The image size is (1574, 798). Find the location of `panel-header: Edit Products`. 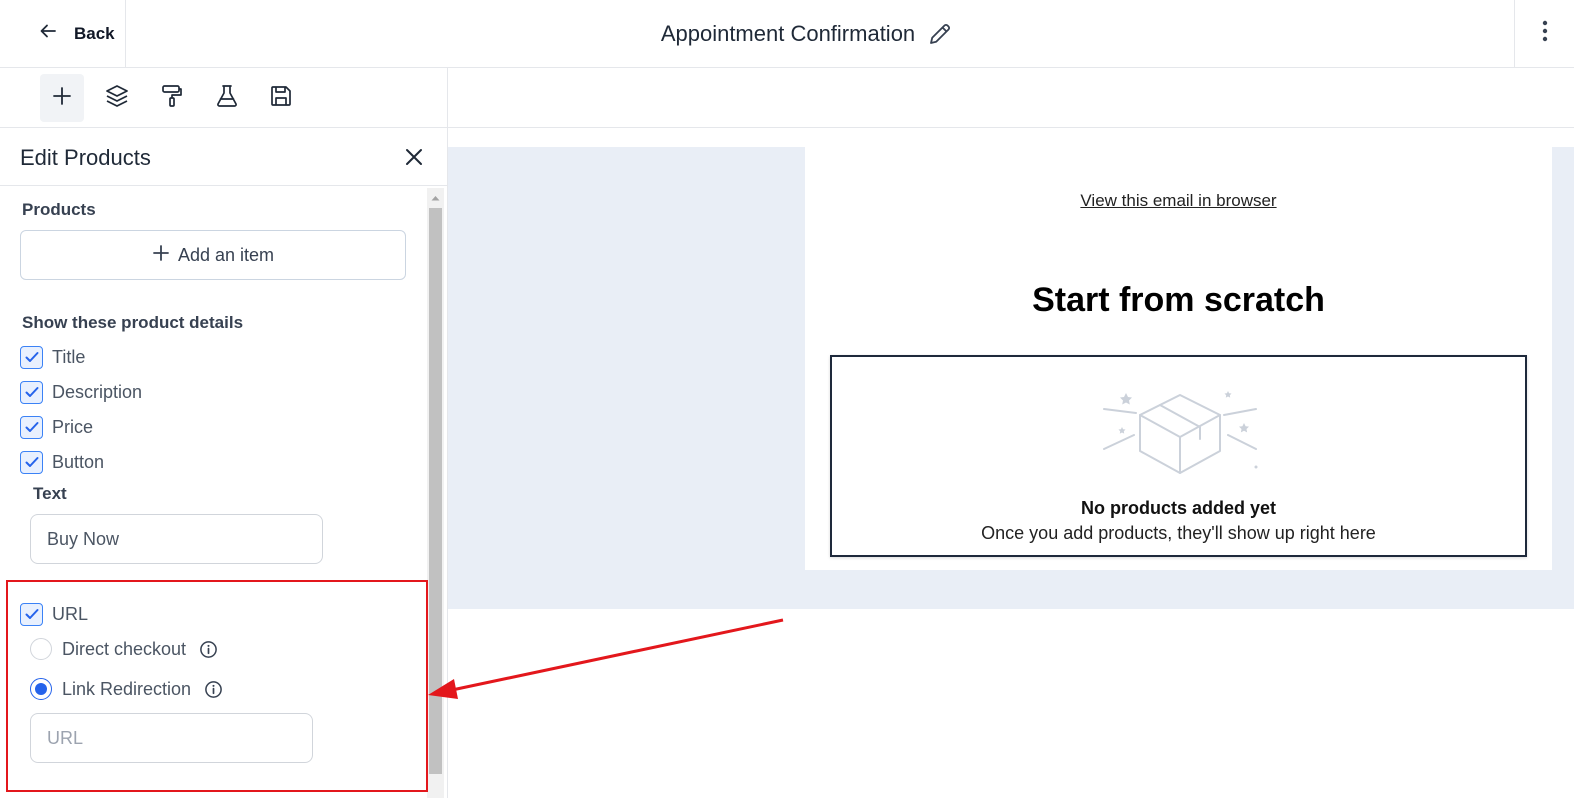

panel-header: Edit Products is located at coordinates (223, 157).